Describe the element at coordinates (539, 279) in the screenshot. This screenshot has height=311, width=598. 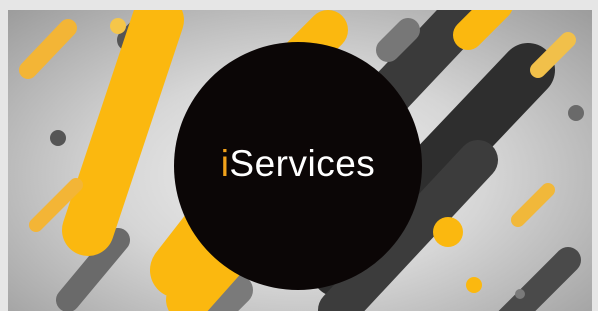
I see `dark-stripe` at that location.